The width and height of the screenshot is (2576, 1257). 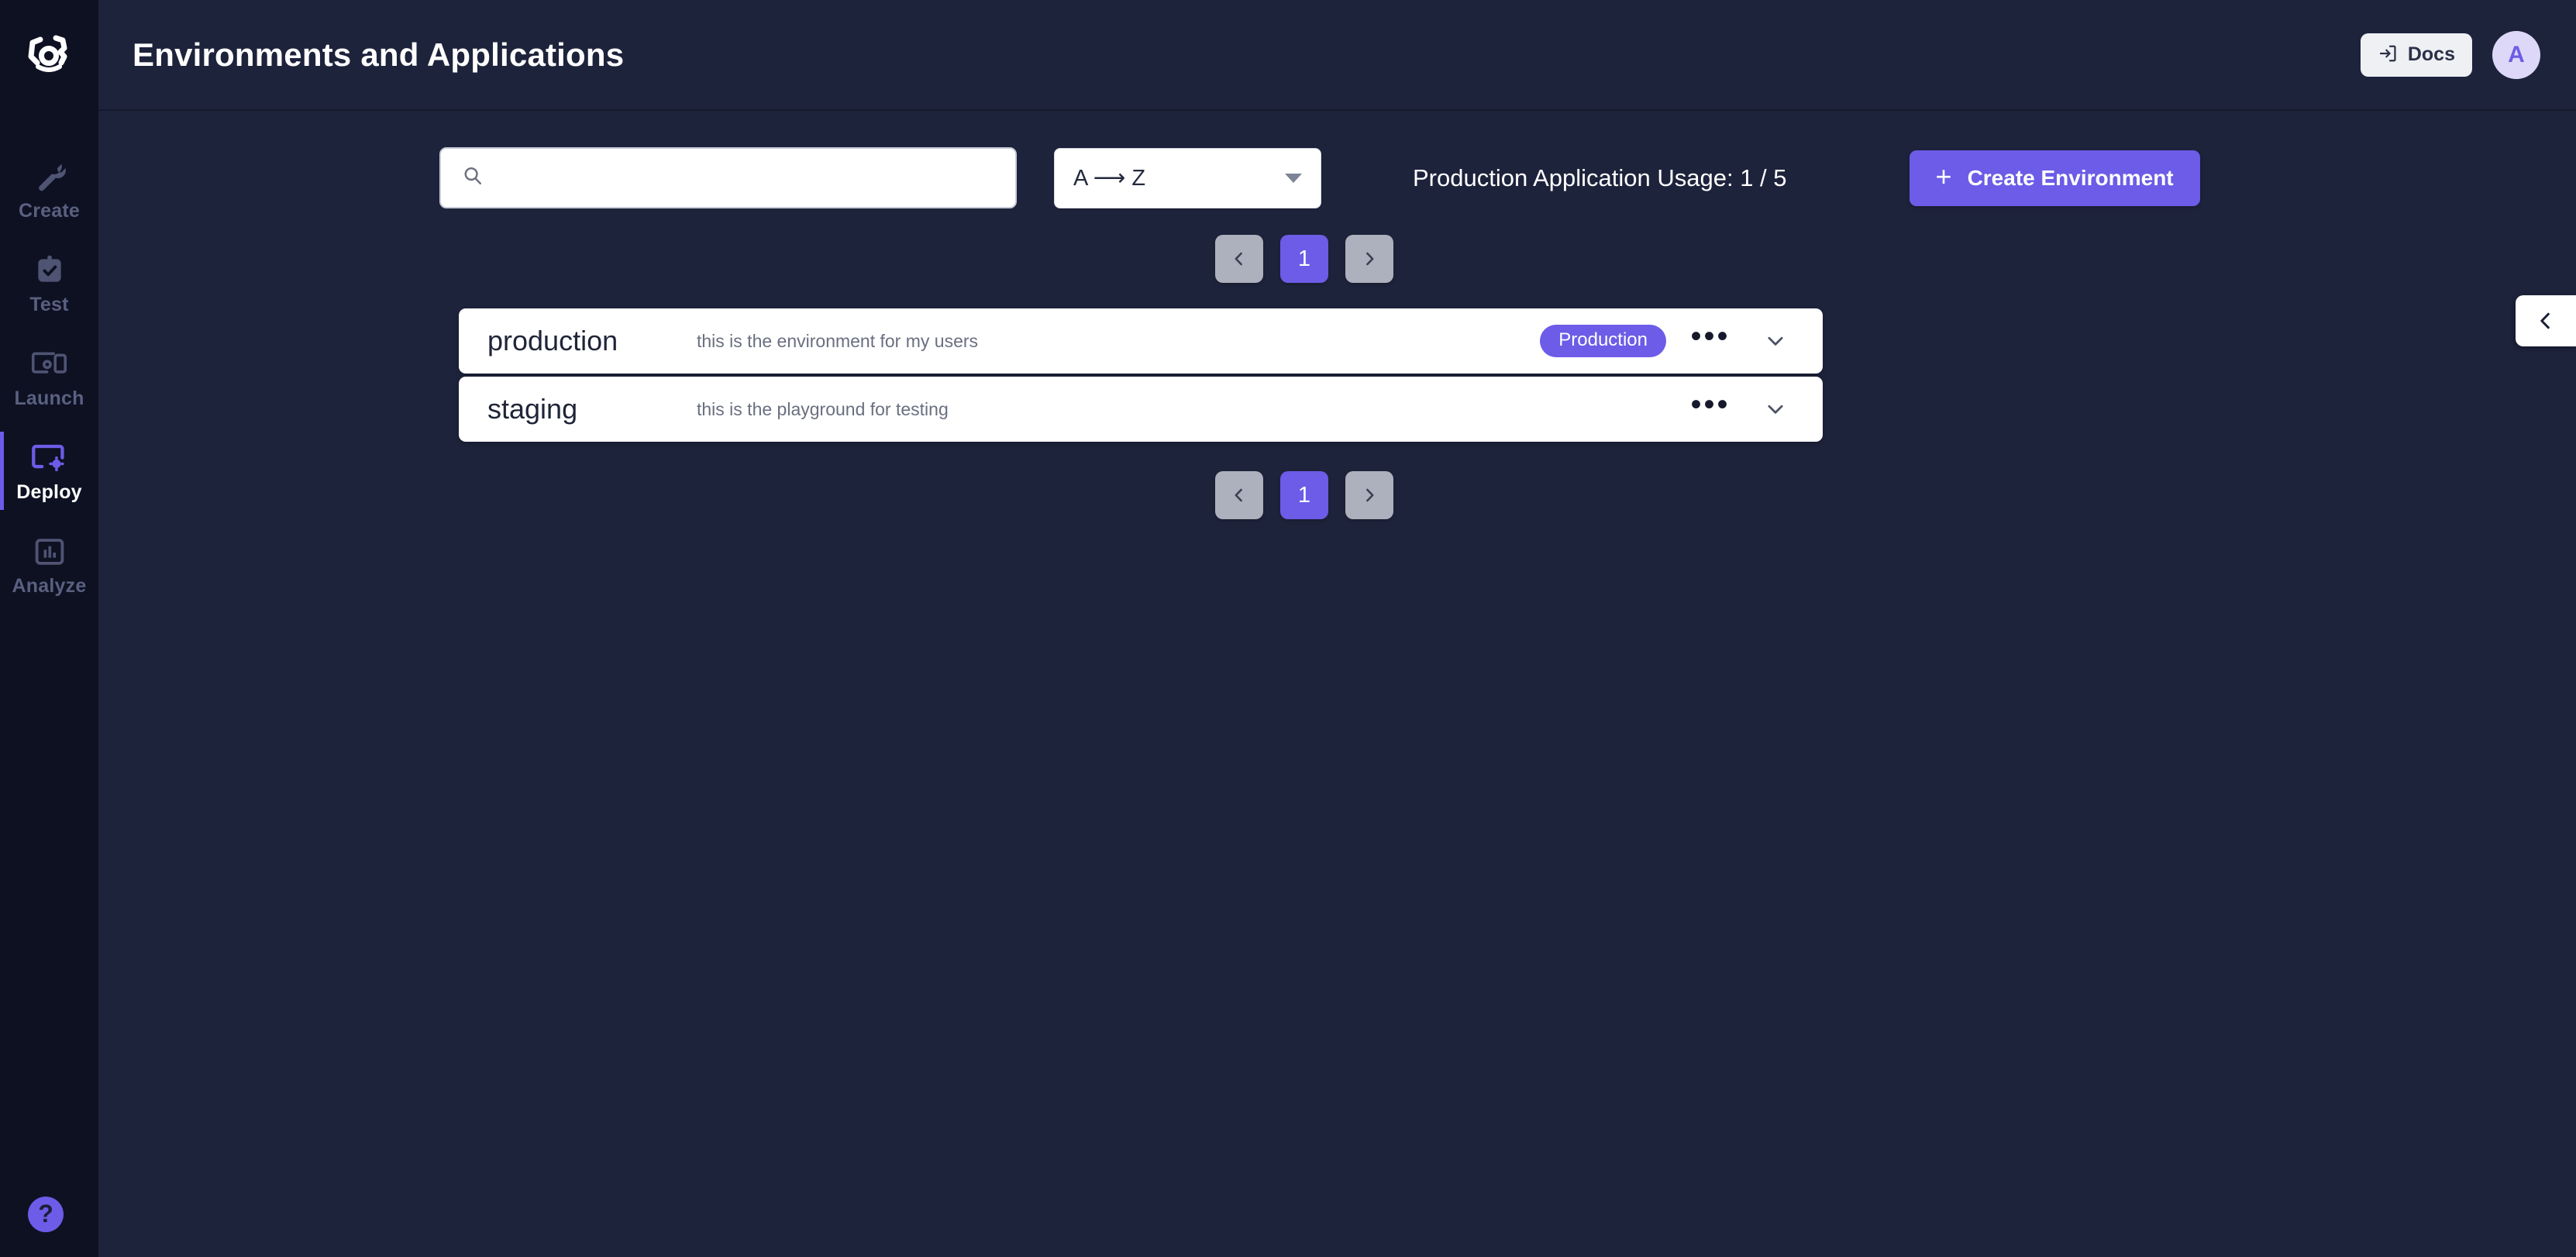 I want to click on sort-select-value: A ⟶ Z, so click(x=1109, y=178).